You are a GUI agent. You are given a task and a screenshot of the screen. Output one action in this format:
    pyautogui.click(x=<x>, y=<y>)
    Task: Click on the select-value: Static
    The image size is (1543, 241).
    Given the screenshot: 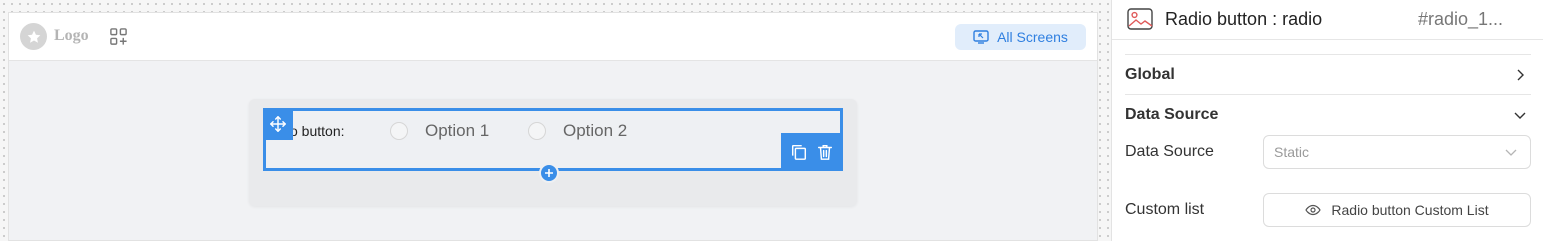 What is the action you would take?
    pyautogui.click(x=1292, y=152)
    